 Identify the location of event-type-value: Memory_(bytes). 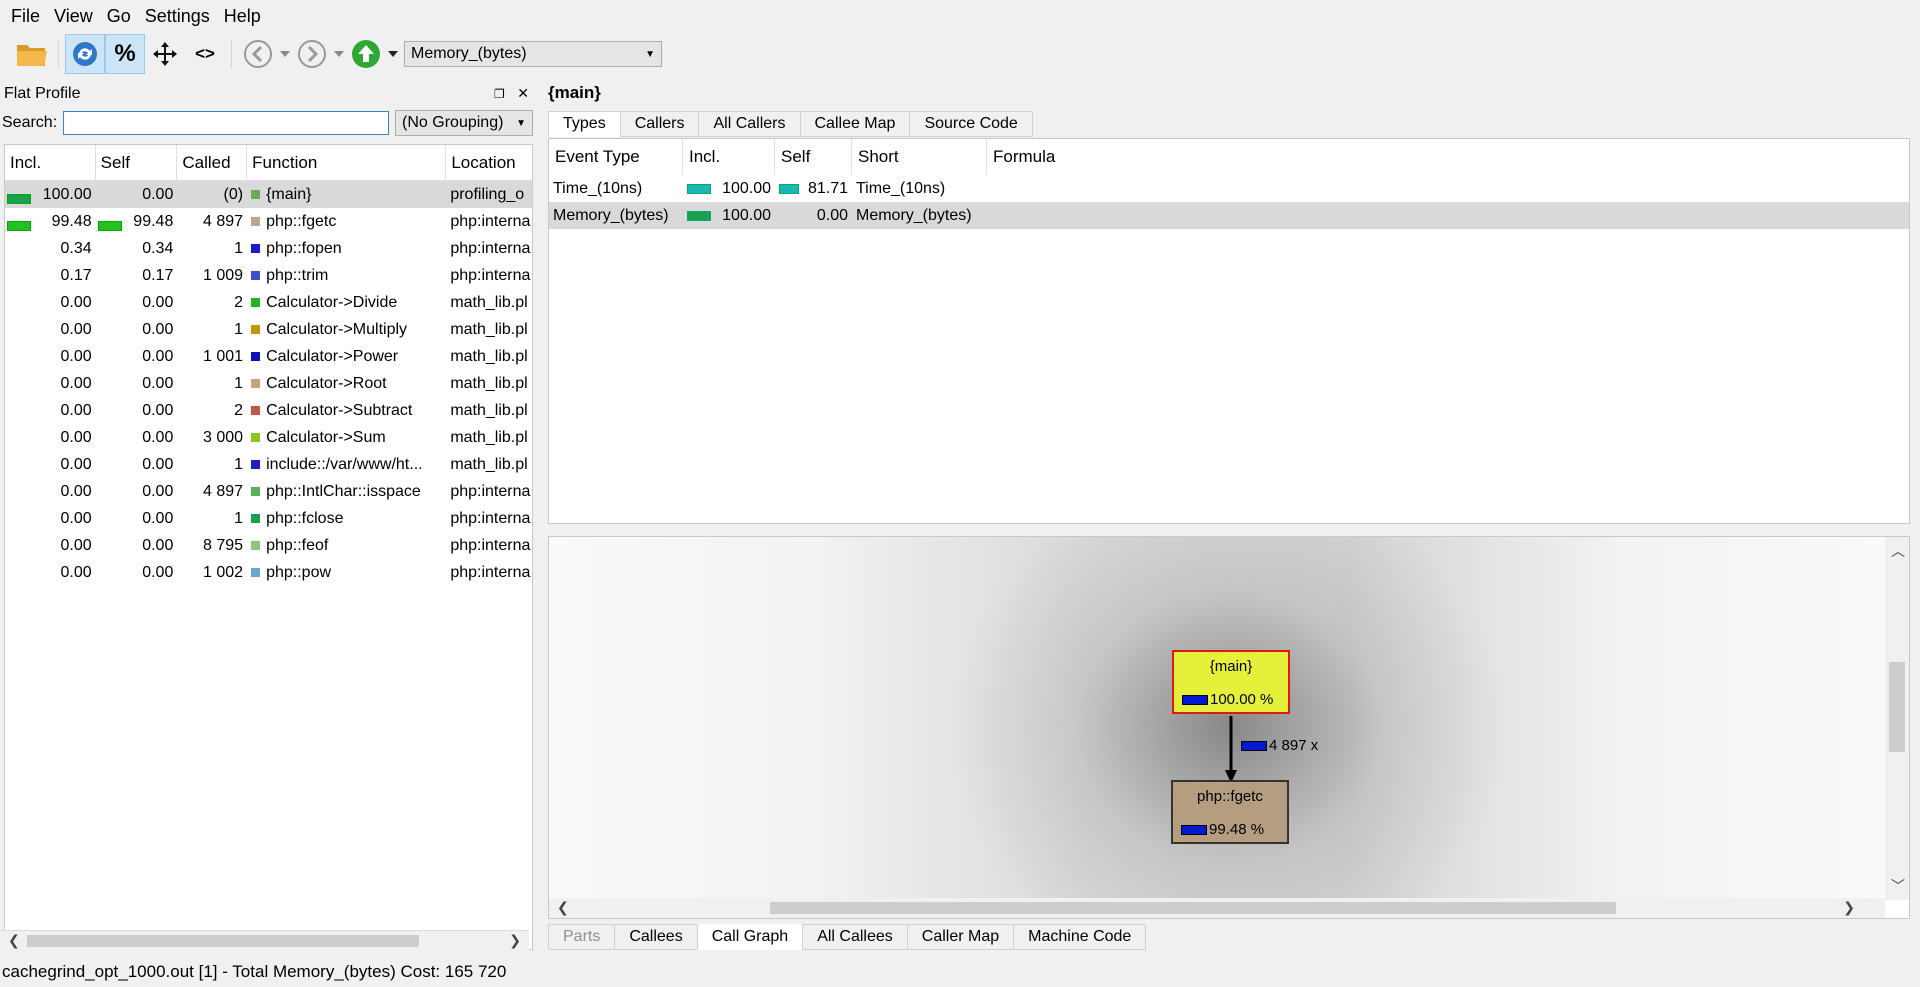
(469, 53).